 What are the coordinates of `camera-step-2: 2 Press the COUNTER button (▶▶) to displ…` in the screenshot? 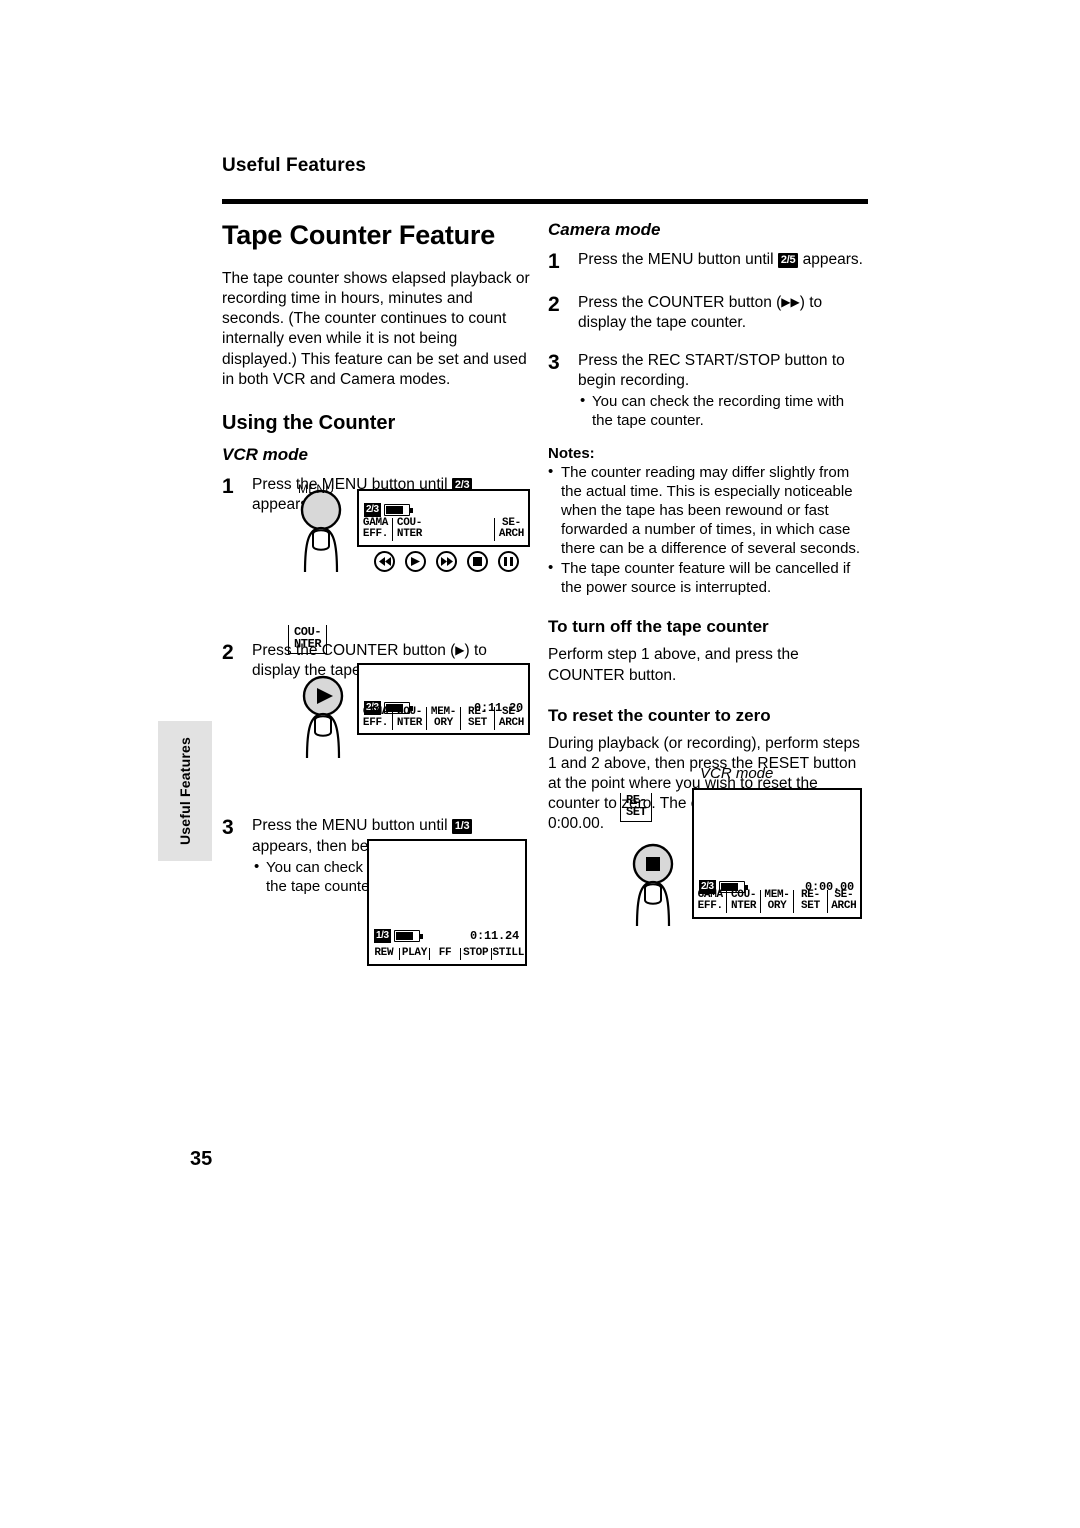 It's located at (708, 313).